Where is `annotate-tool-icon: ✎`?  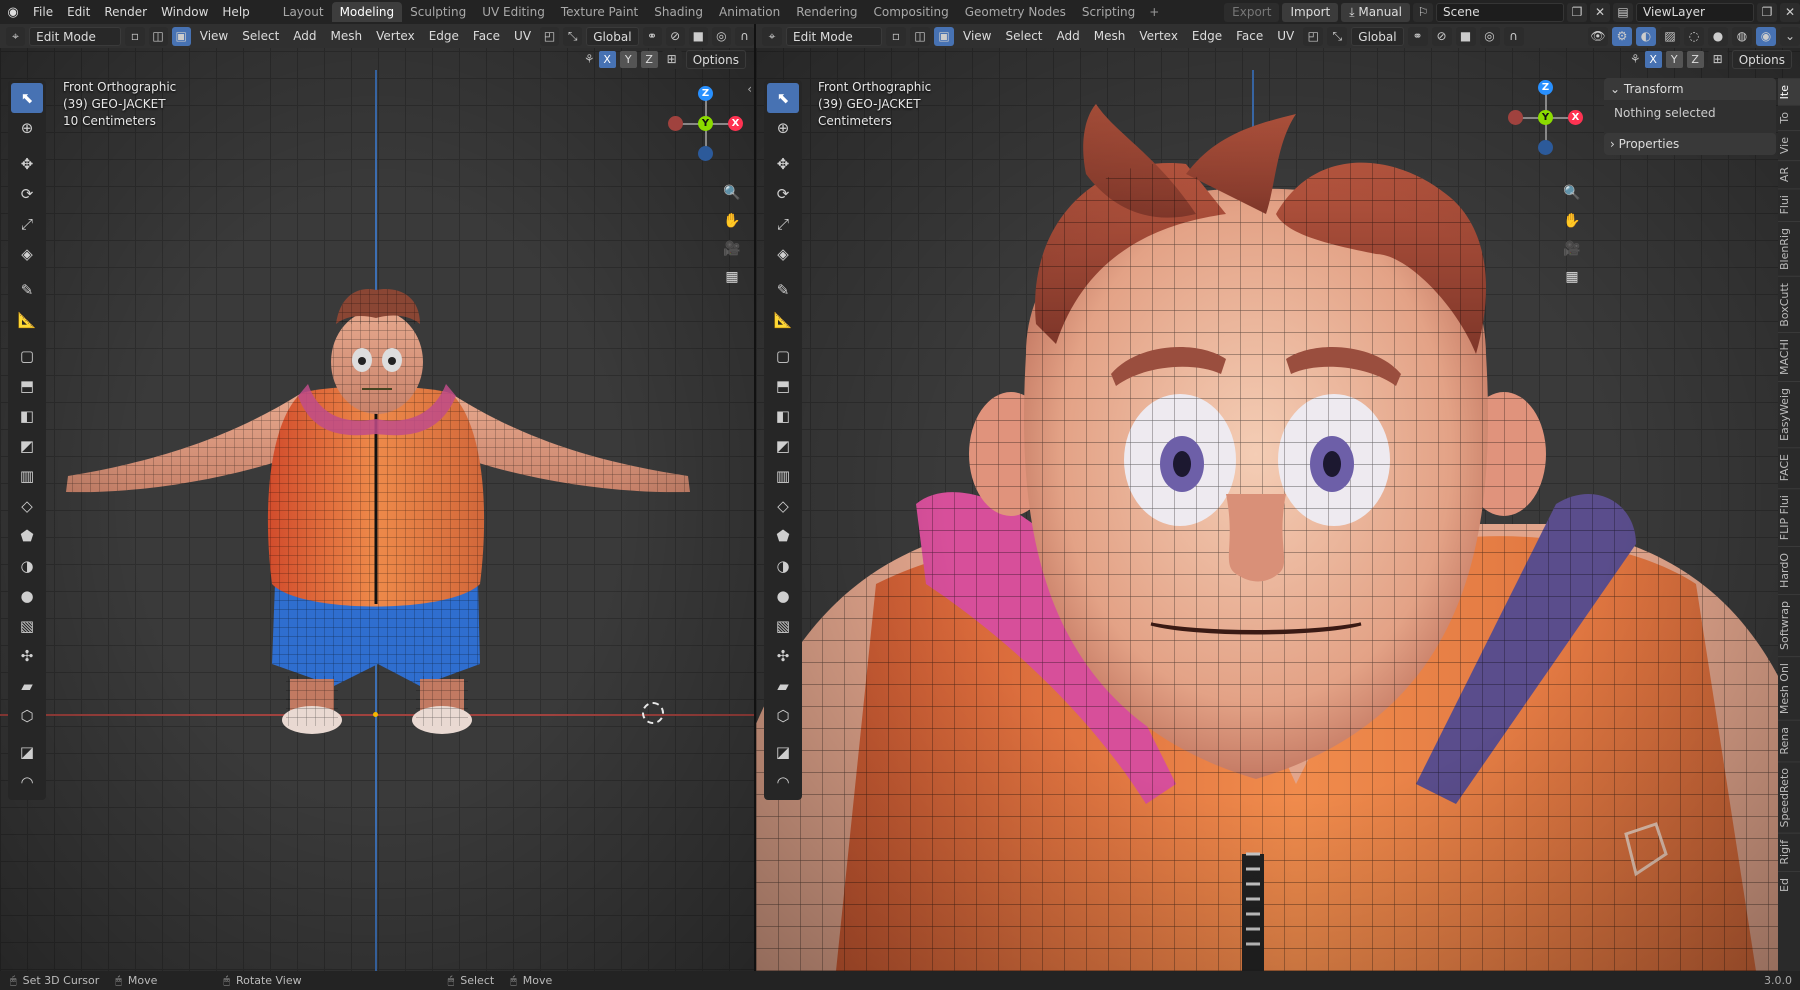 annotate-tool-icon: ✎ is located at coordinates (27, 290).